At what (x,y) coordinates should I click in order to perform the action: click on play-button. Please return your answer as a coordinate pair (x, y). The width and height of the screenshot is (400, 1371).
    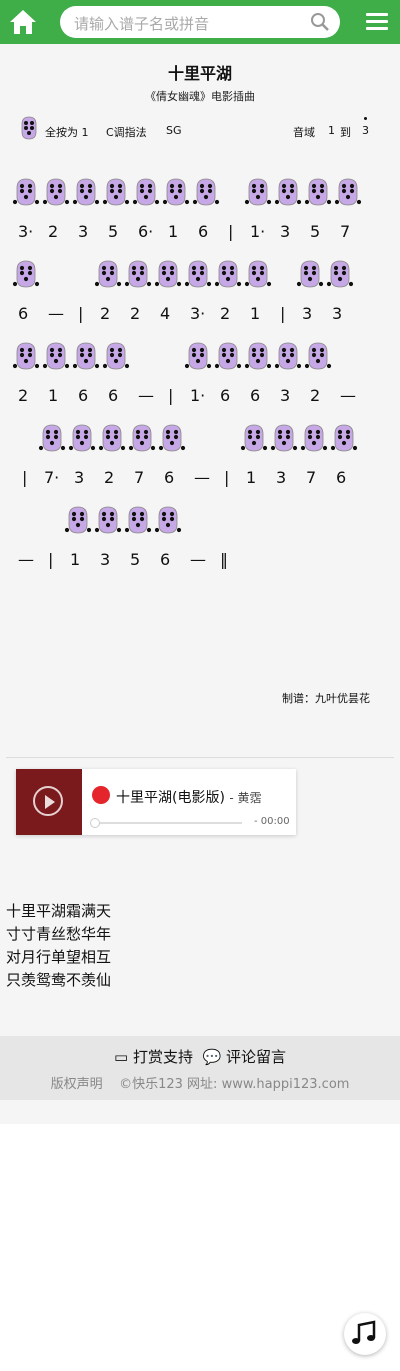
    Looking at the image, I should click on (48, 801).